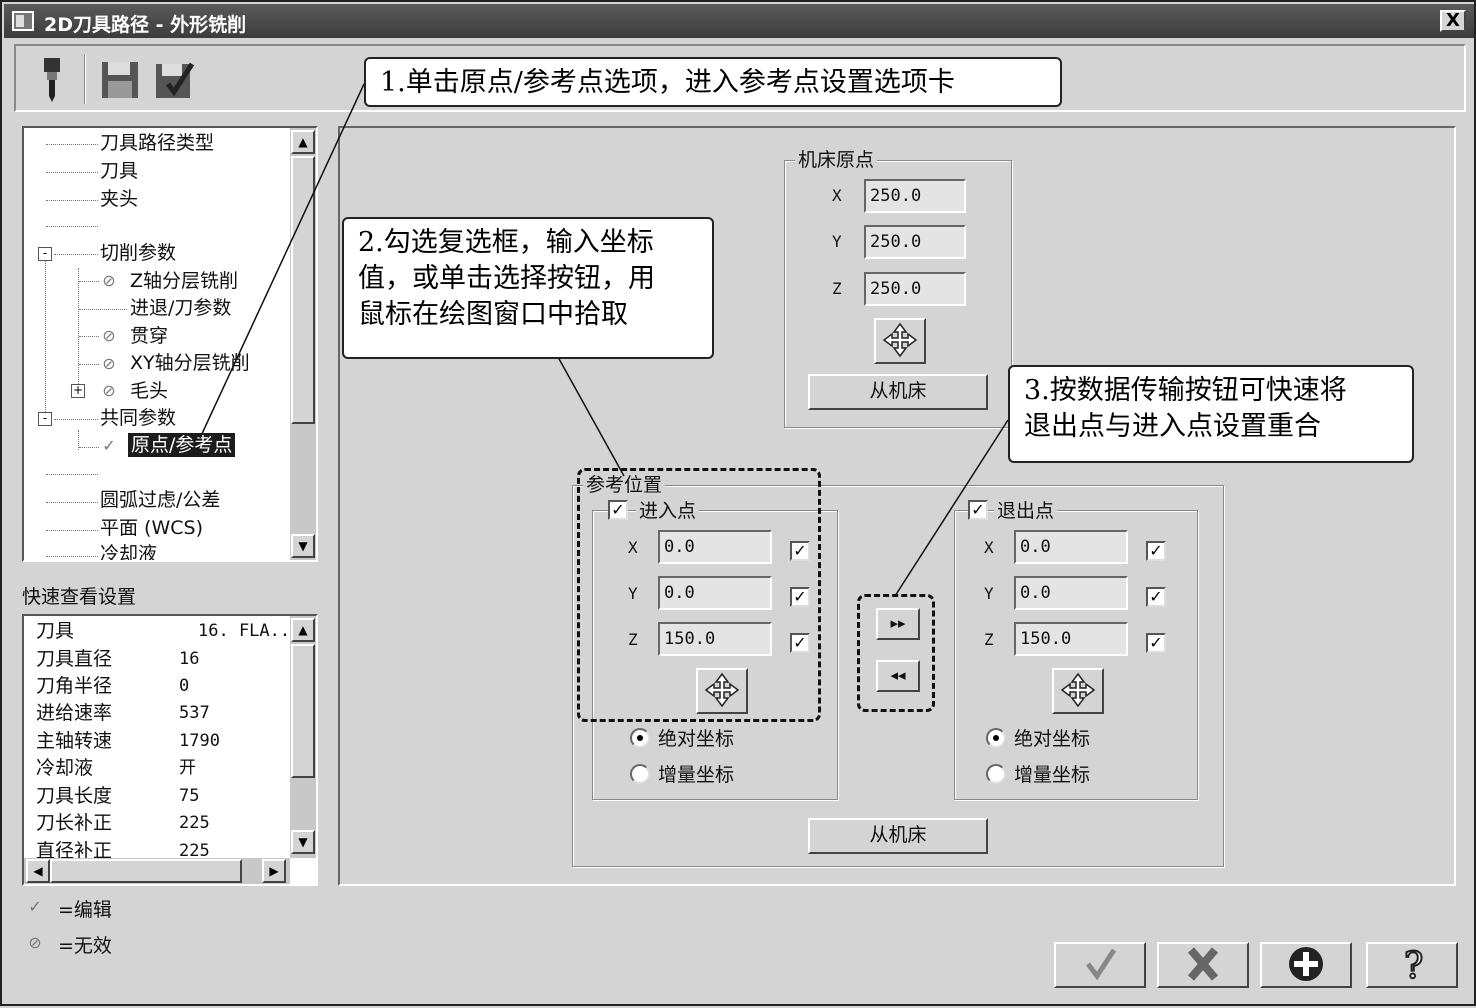  Describe the element at coordinates (1071, 593) in the screenshot. I see `exit-y-field: 0.0` at that location.